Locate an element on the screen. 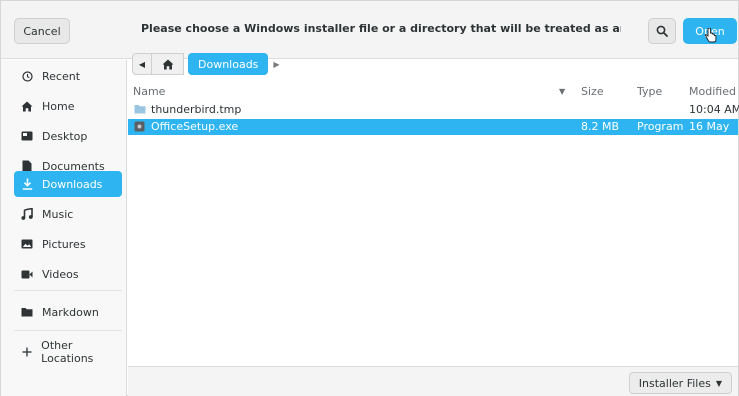 This screenshot has width=739, height=396. sidebar-item-videos: Videos is located at coordinates (68, 274).